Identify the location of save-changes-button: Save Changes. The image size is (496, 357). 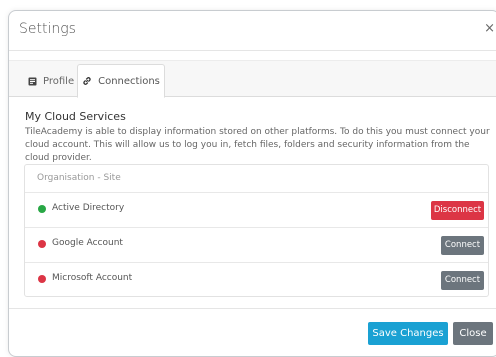
(408, 333).